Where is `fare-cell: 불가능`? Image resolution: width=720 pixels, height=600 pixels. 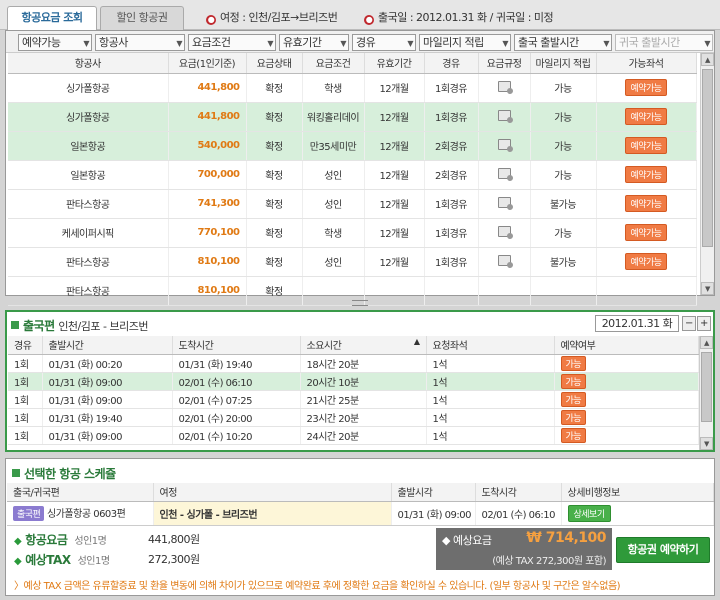 fare-cell: 불가능 is located at coordinates (563, 204).